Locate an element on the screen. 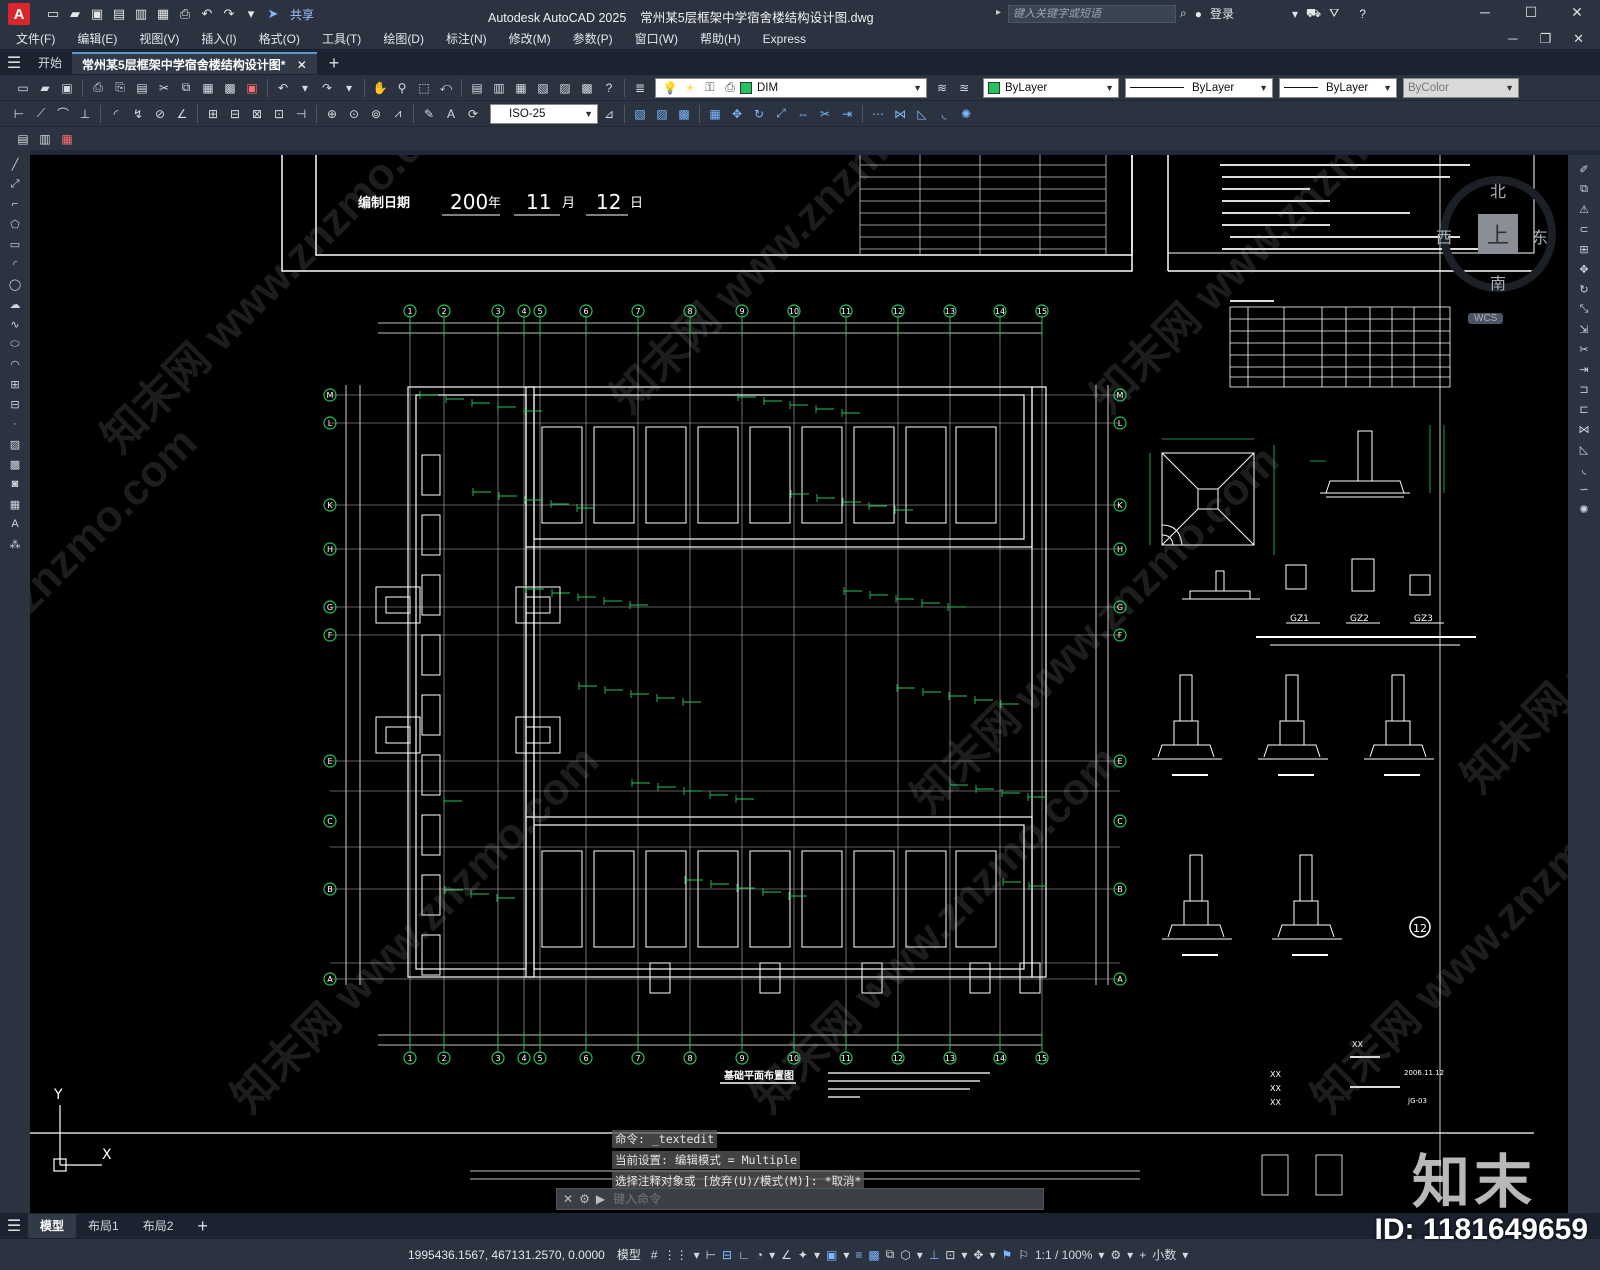 The image size is (1600, 1270). save-as-icon: ▤ is located at coordinates (119, 14).